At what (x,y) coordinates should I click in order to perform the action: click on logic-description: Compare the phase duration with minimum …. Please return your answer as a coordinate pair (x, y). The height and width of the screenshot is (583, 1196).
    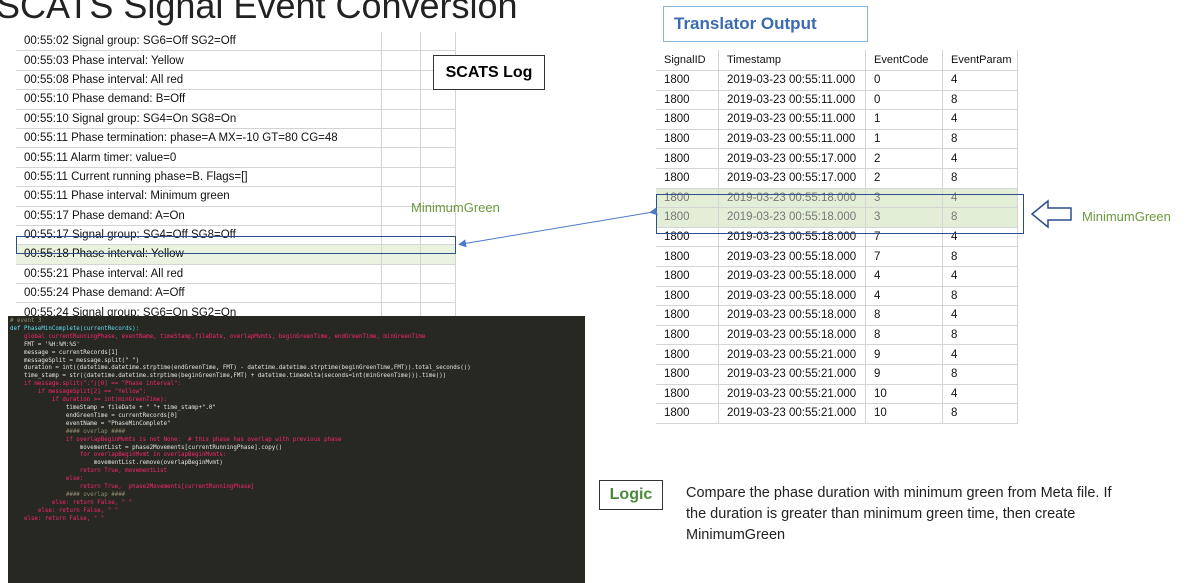
    Looking at the image, I should click on (899, 514).